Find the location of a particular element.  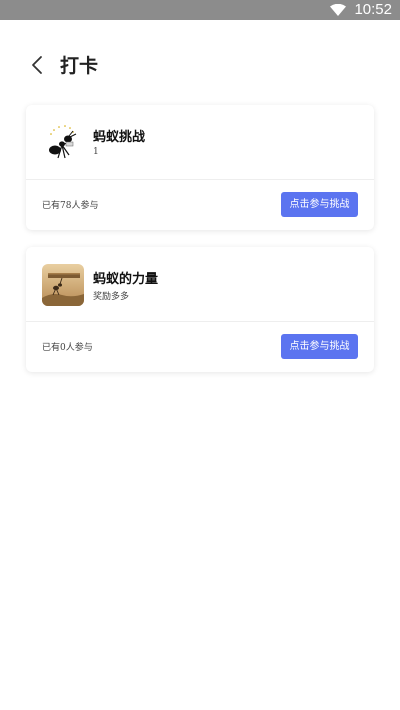

wifi-icon is located at coordinates (338, 10).